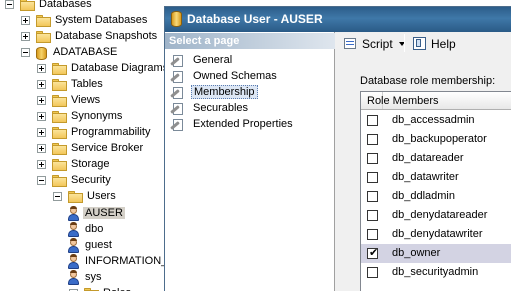  What do you see at coordinates (84, 69) in the screenshot?
I see `tree-node-database-diagrams: Database Diagrams` at bounding box center [84, 69].